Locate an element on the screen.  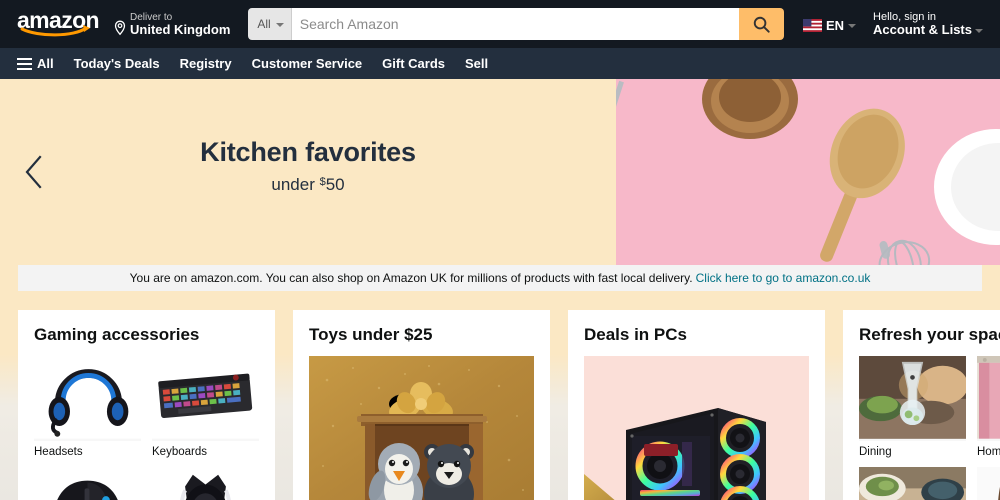
gaming-headset-image is located at coordinates (87, 399).